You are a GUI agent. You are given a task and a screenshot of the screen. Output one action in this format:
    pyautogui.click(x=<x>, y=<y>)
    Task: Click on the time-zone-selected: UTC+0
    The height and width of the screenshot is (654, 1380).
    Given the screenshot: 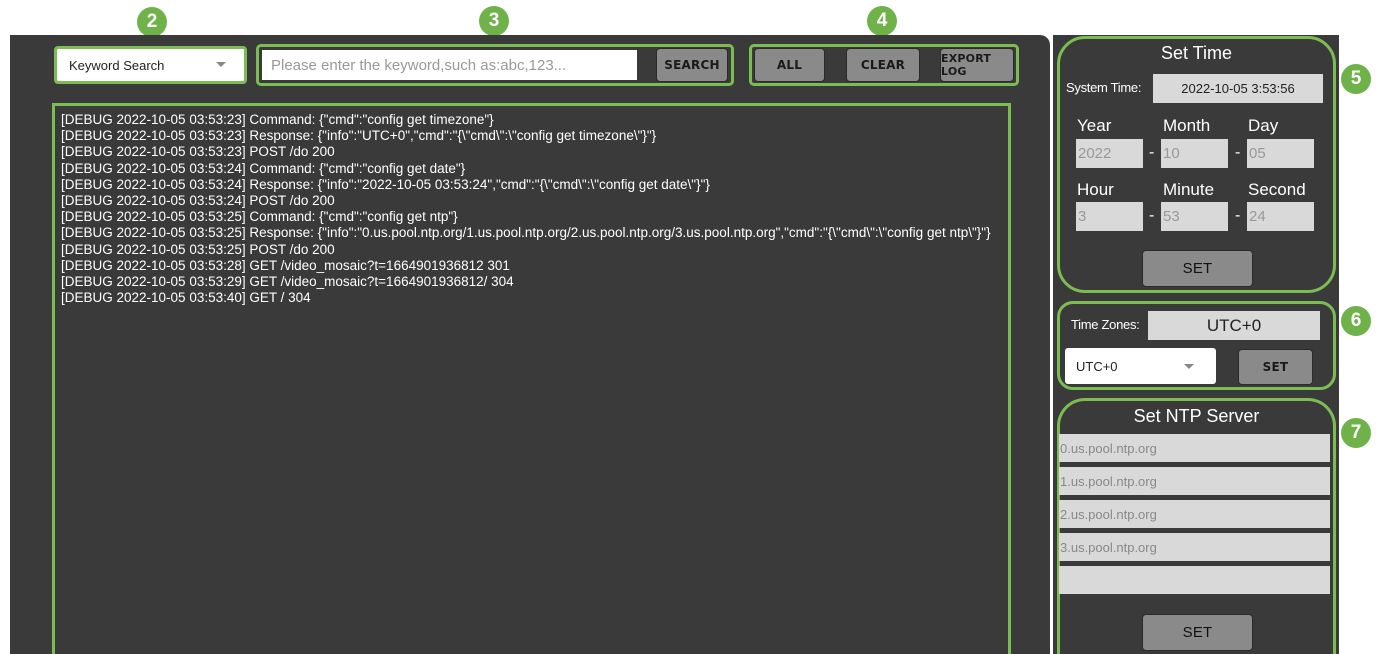 What is the action you would take?
    pyautogui.click(x=1097, y=366)
    